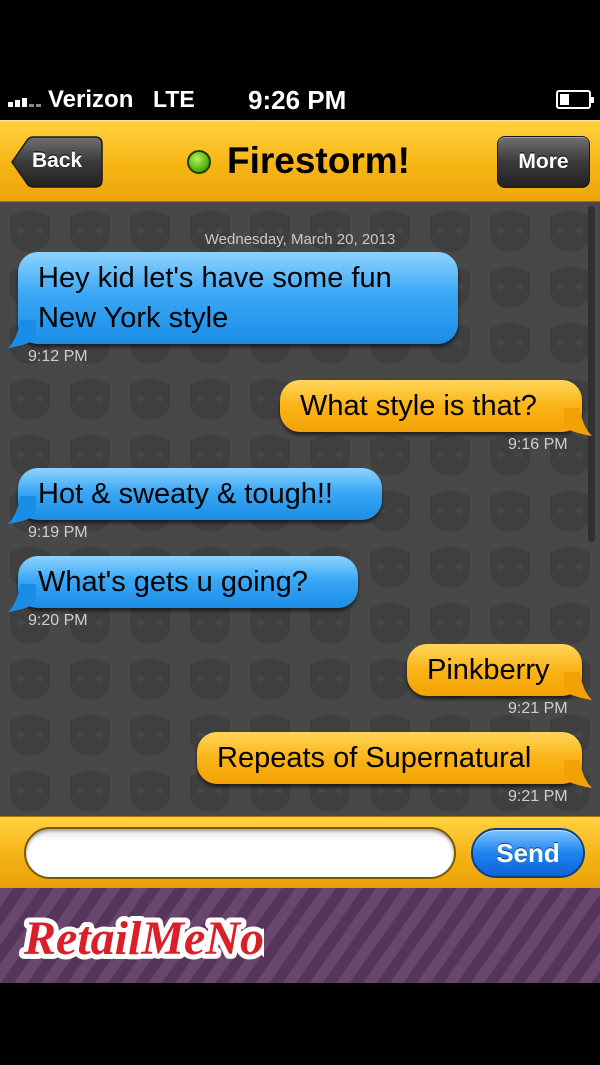 Image resolution: width=600 pixels, height=1065 pixels. I want to click on message-composer: Send, so click(300, 852).